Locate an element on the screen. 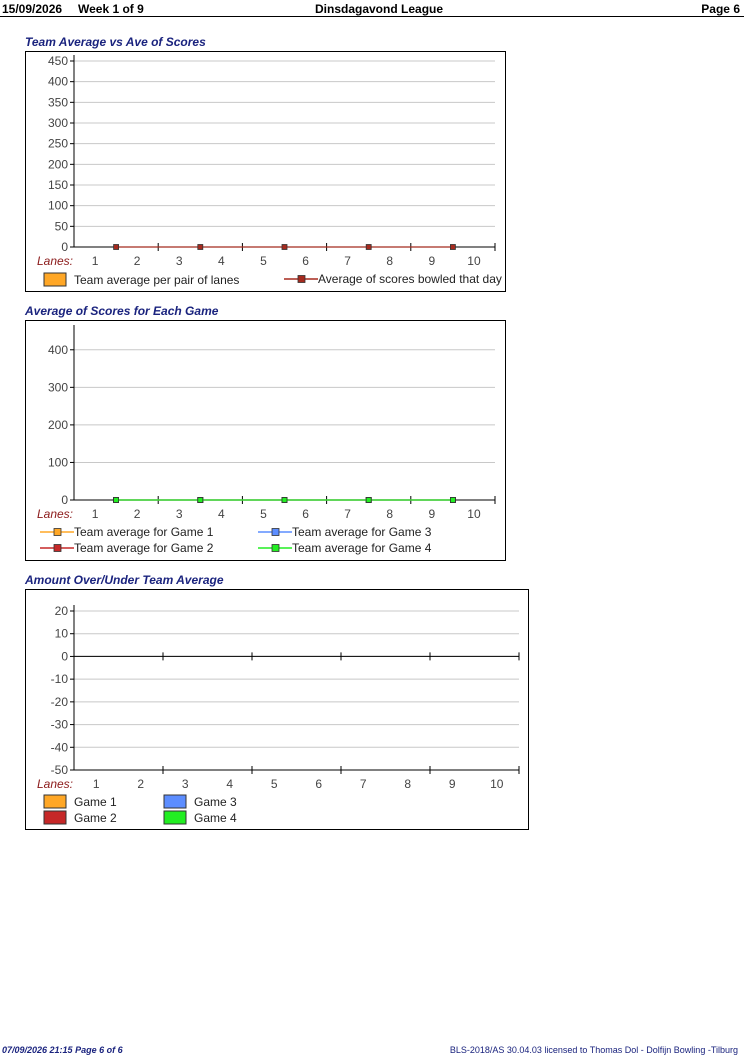 The width and height of the screenshot is (744, 1057). chart1-xtick-label: 5 is located at coordinates (263, 261).